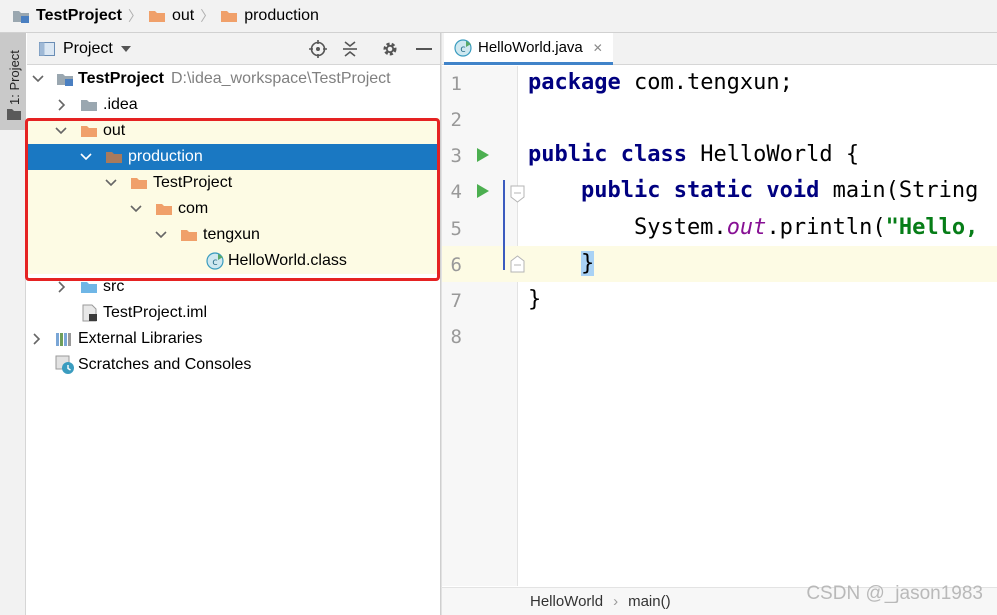 This screenshot has height=615, width=997. I want to click on run-class-icon, so click(483, 155).